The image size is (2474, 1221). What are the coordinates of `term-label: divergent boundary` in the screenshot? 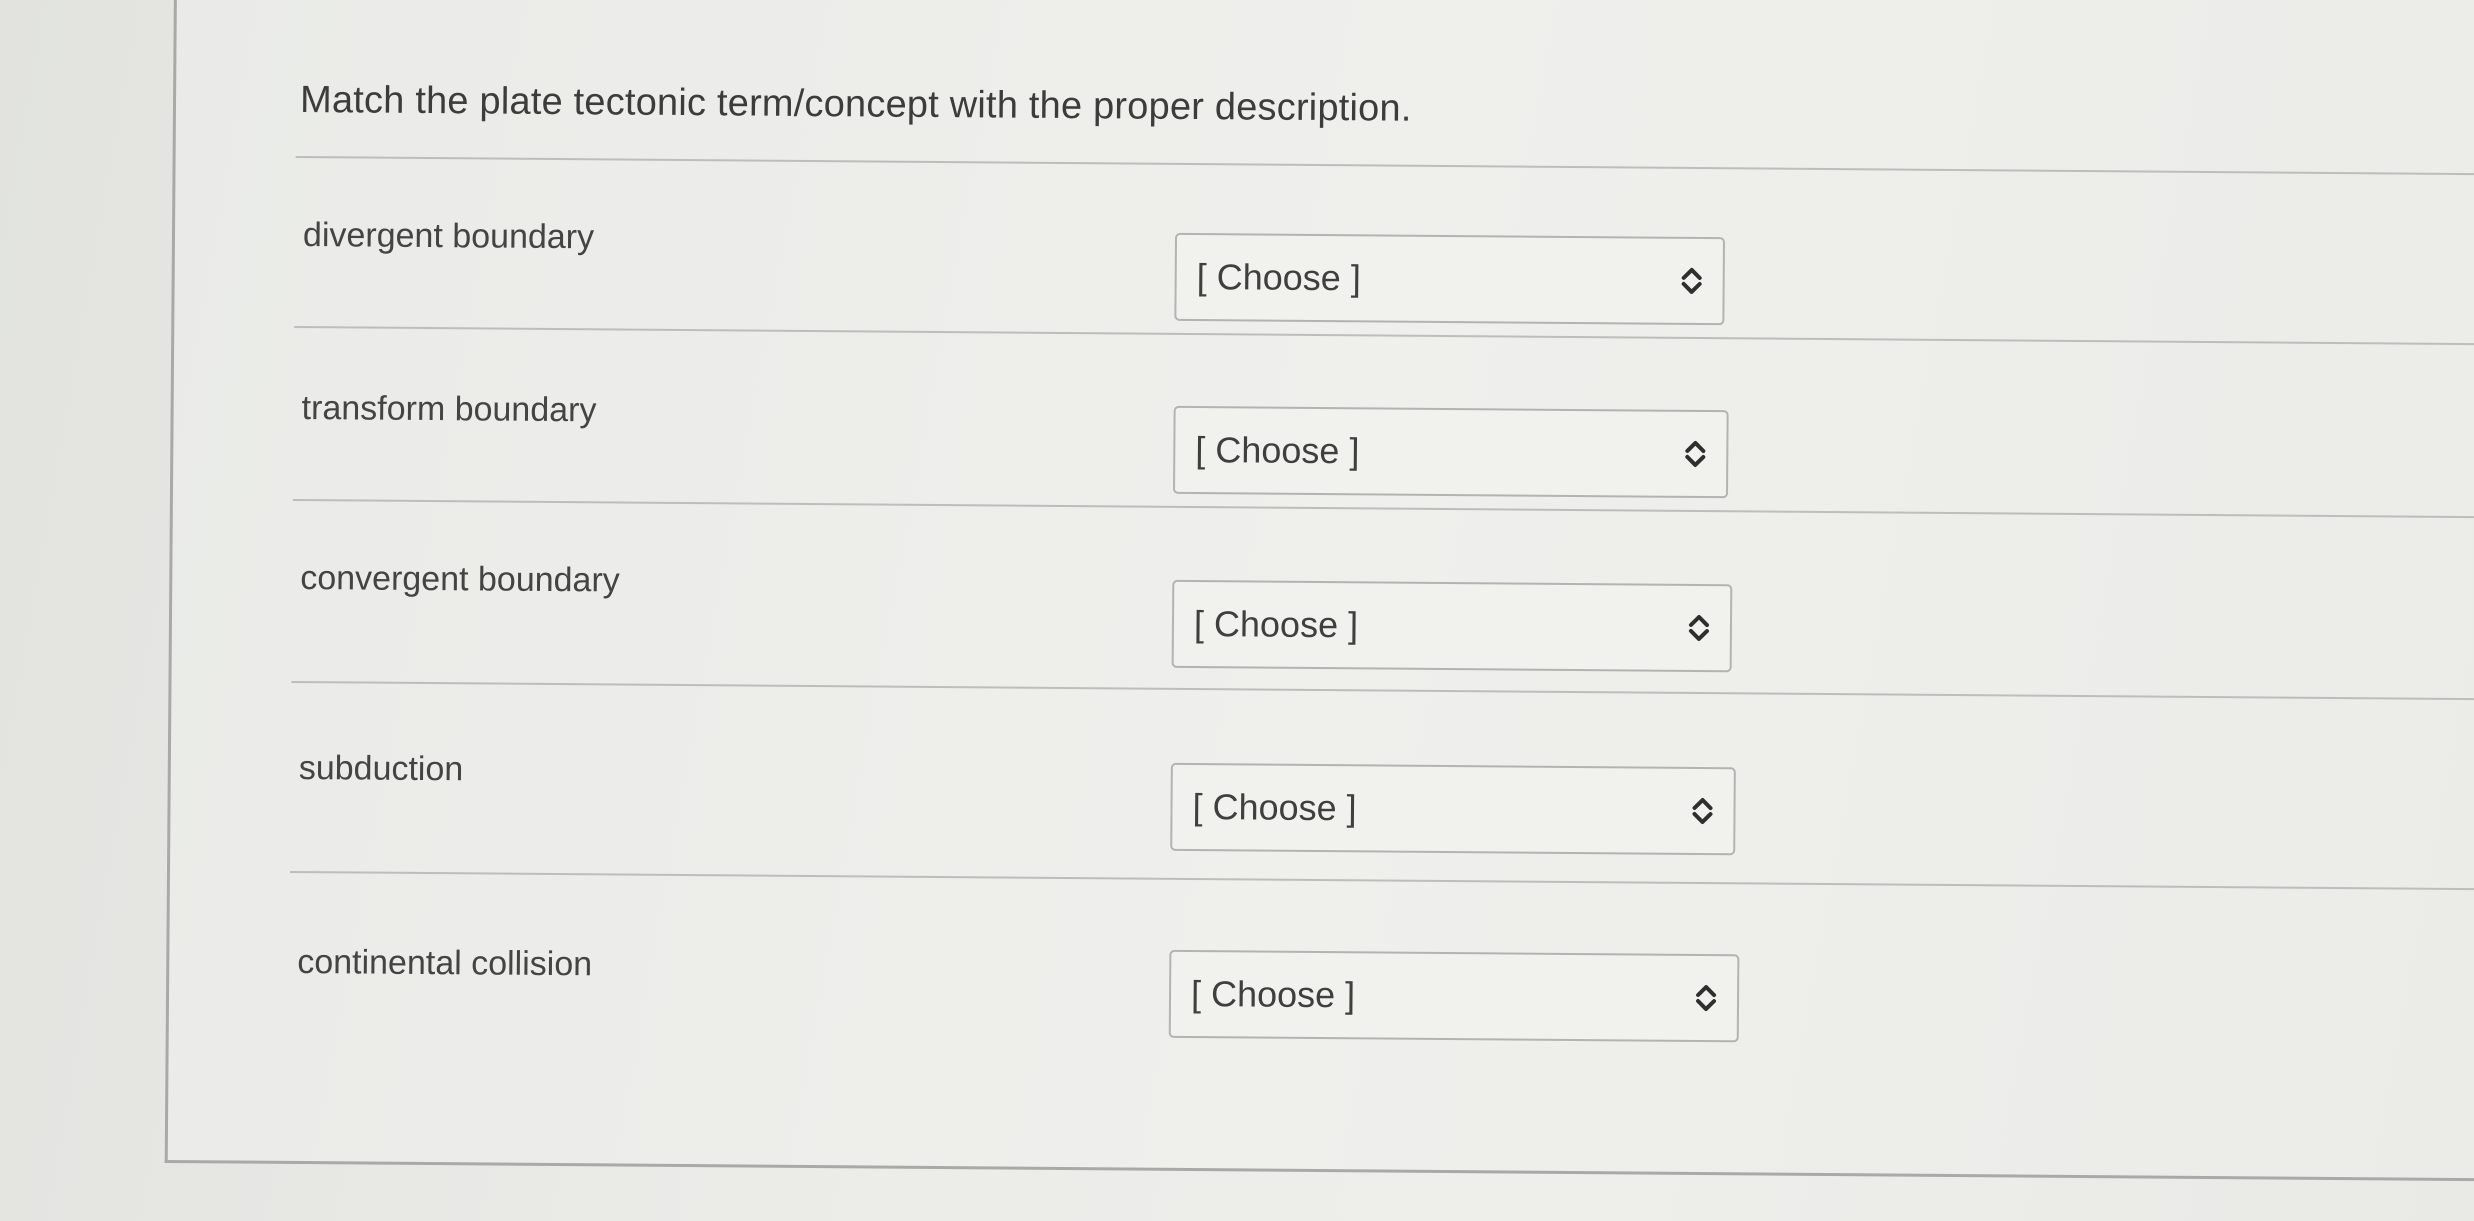 It's located at (448, 236).